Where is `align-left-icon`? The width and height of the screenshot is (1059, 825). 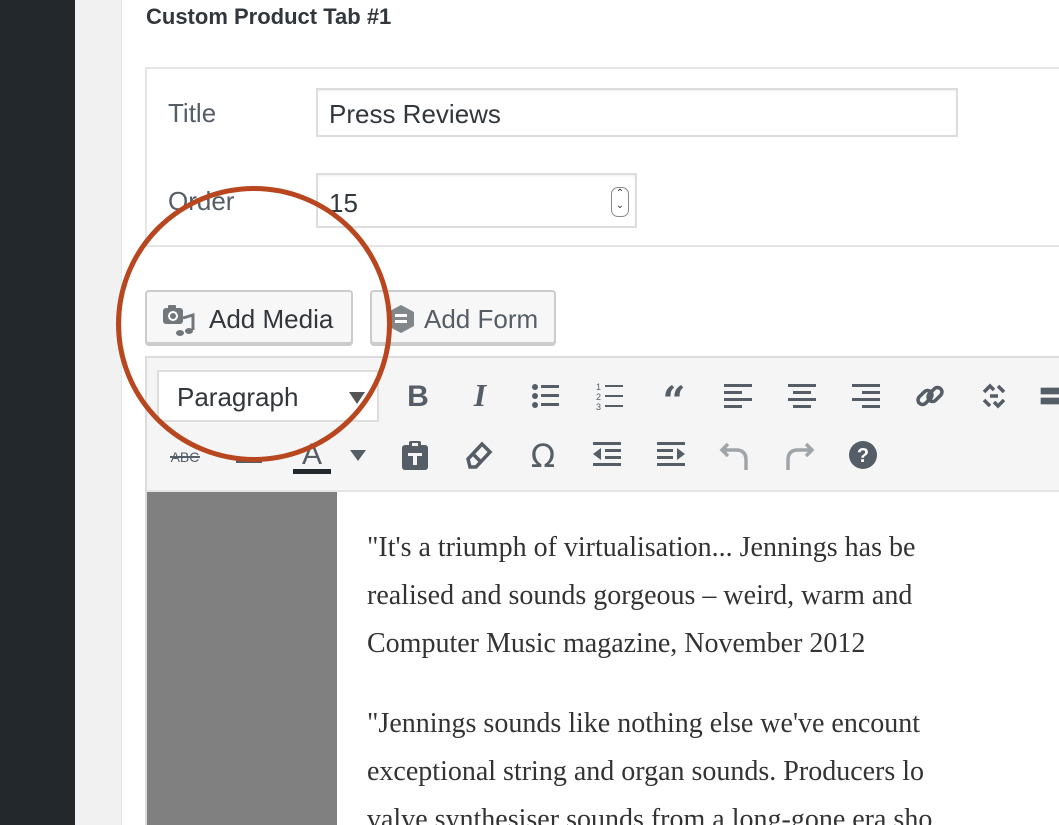
align-left-icon is located at coordinates (738, 396).